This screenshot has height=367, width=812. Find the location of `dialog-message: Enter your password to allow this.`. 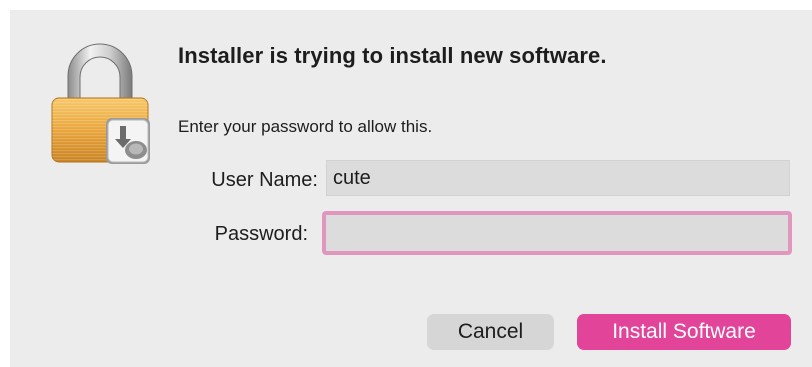

dialog-message: Enter your password to allow this. is located at coordinates (305, 126).